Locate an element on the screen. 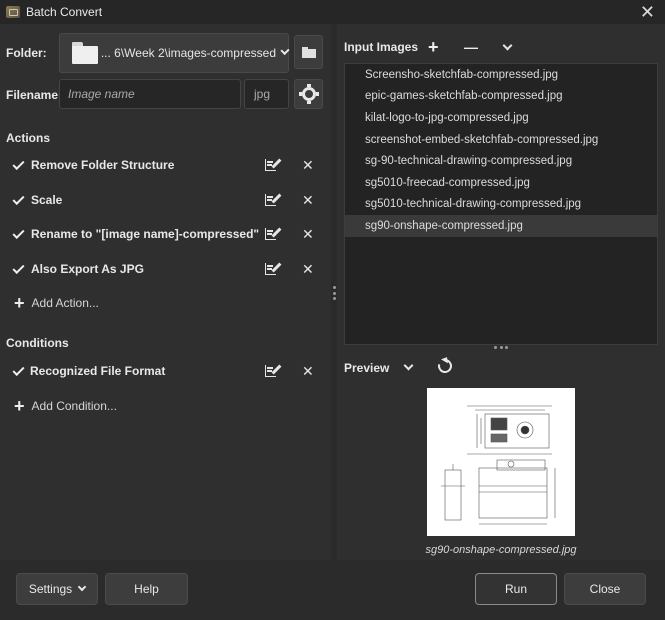 The width and height of the screenshot is (665, 620). preview-heading: Preview is located at coordinates (367, 368).